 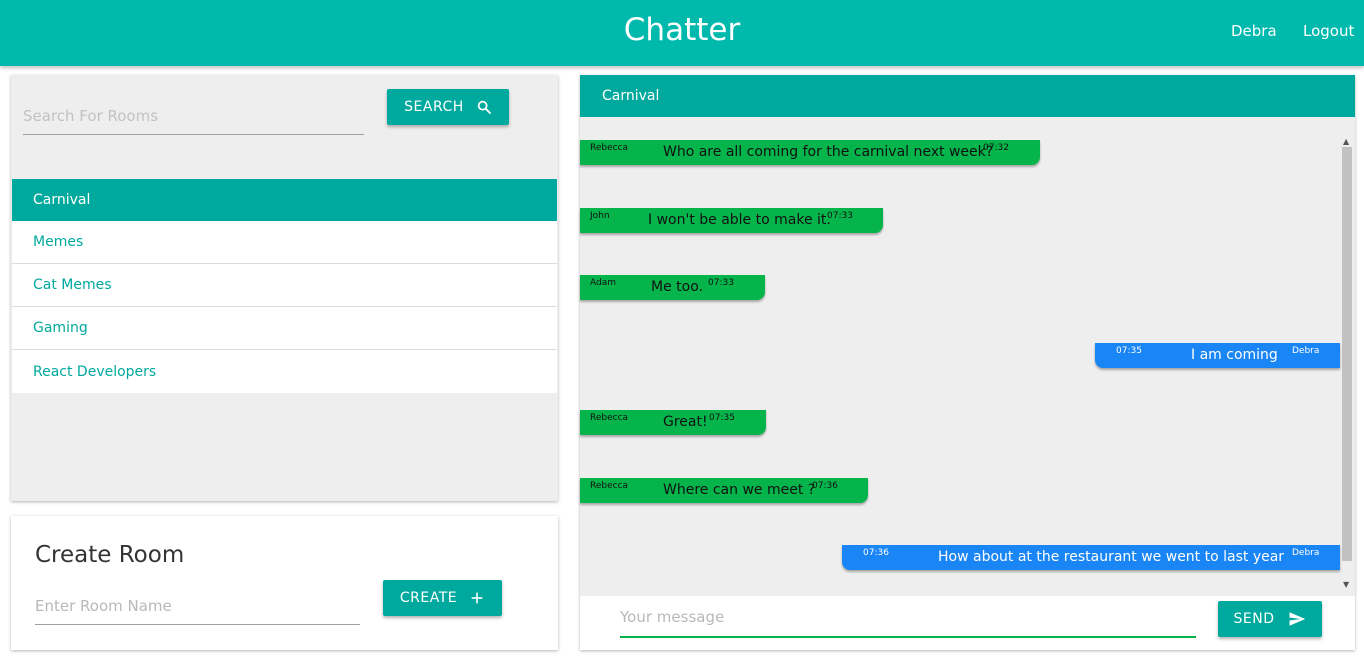 I want to click on send-button-label: SEND, so click(x=1254, y=619).